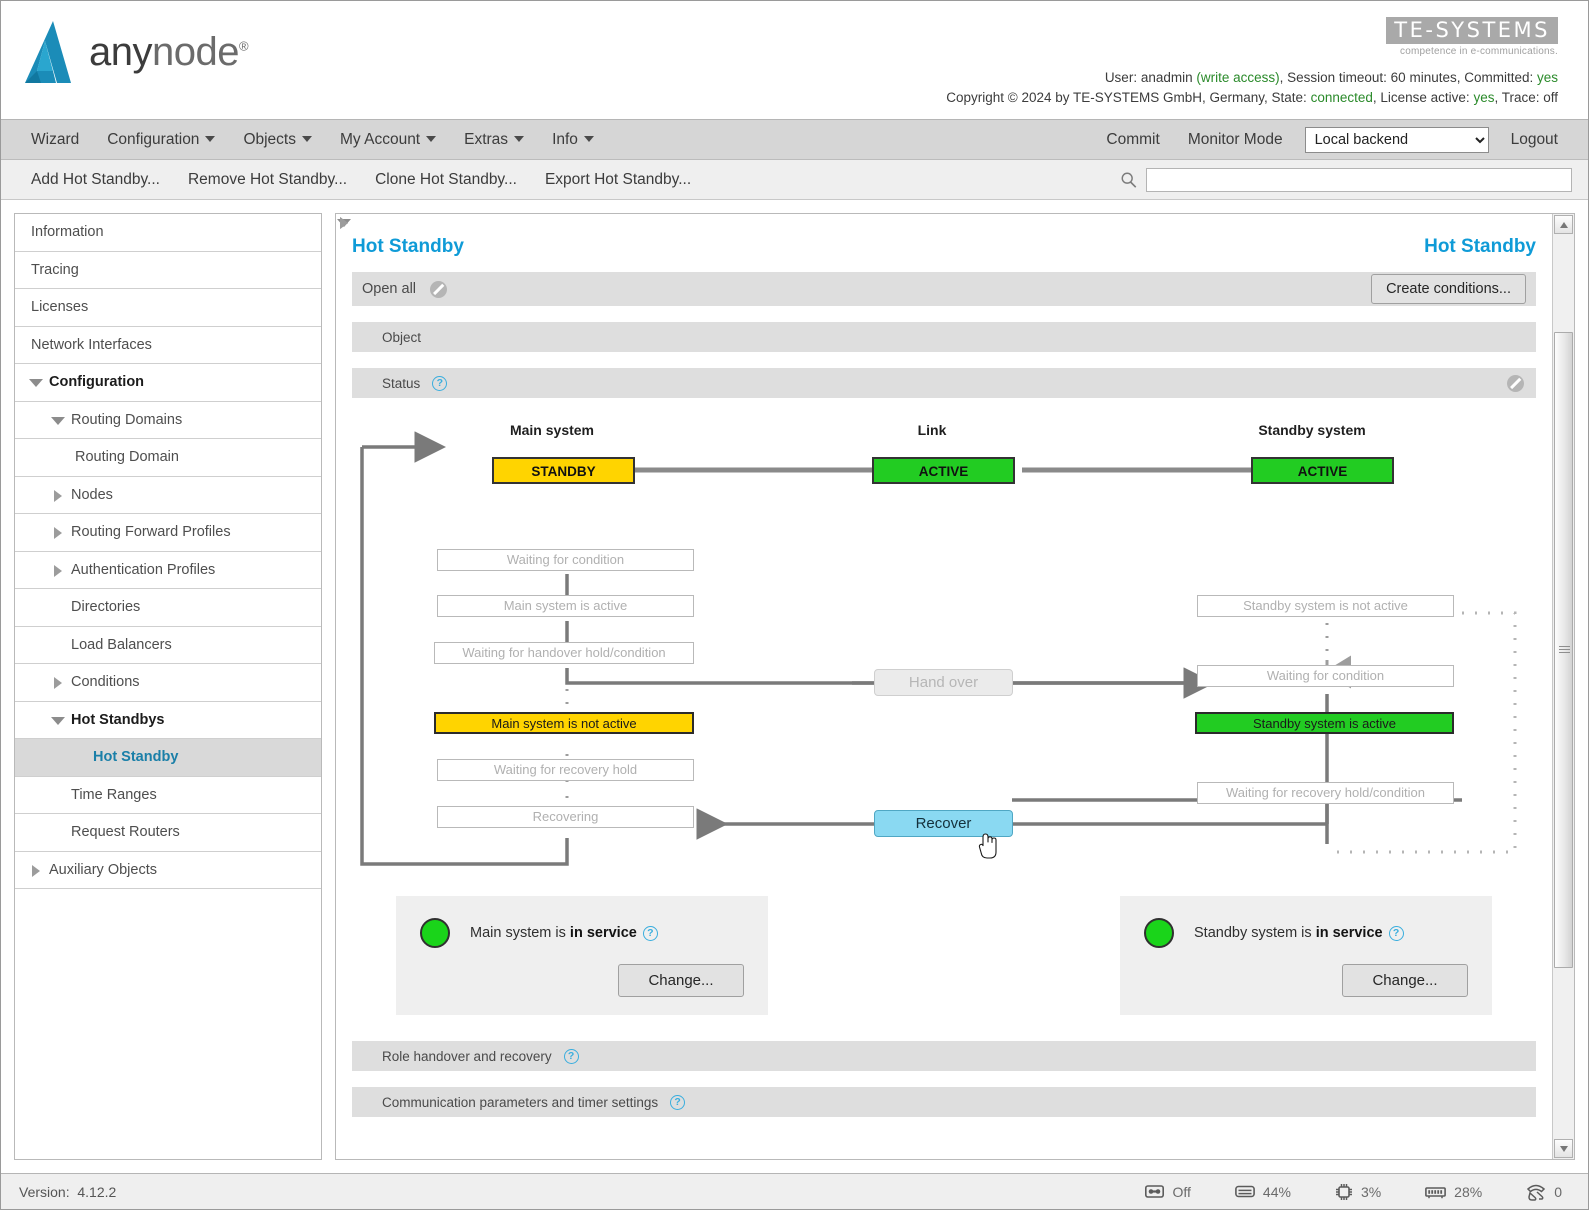 This screenshot has height=1210, width=1589. What do you see at coordinates (1150, 77) in the screenshot?
I see `user-label: User: anadmin` at bounding box center [1150, 77].